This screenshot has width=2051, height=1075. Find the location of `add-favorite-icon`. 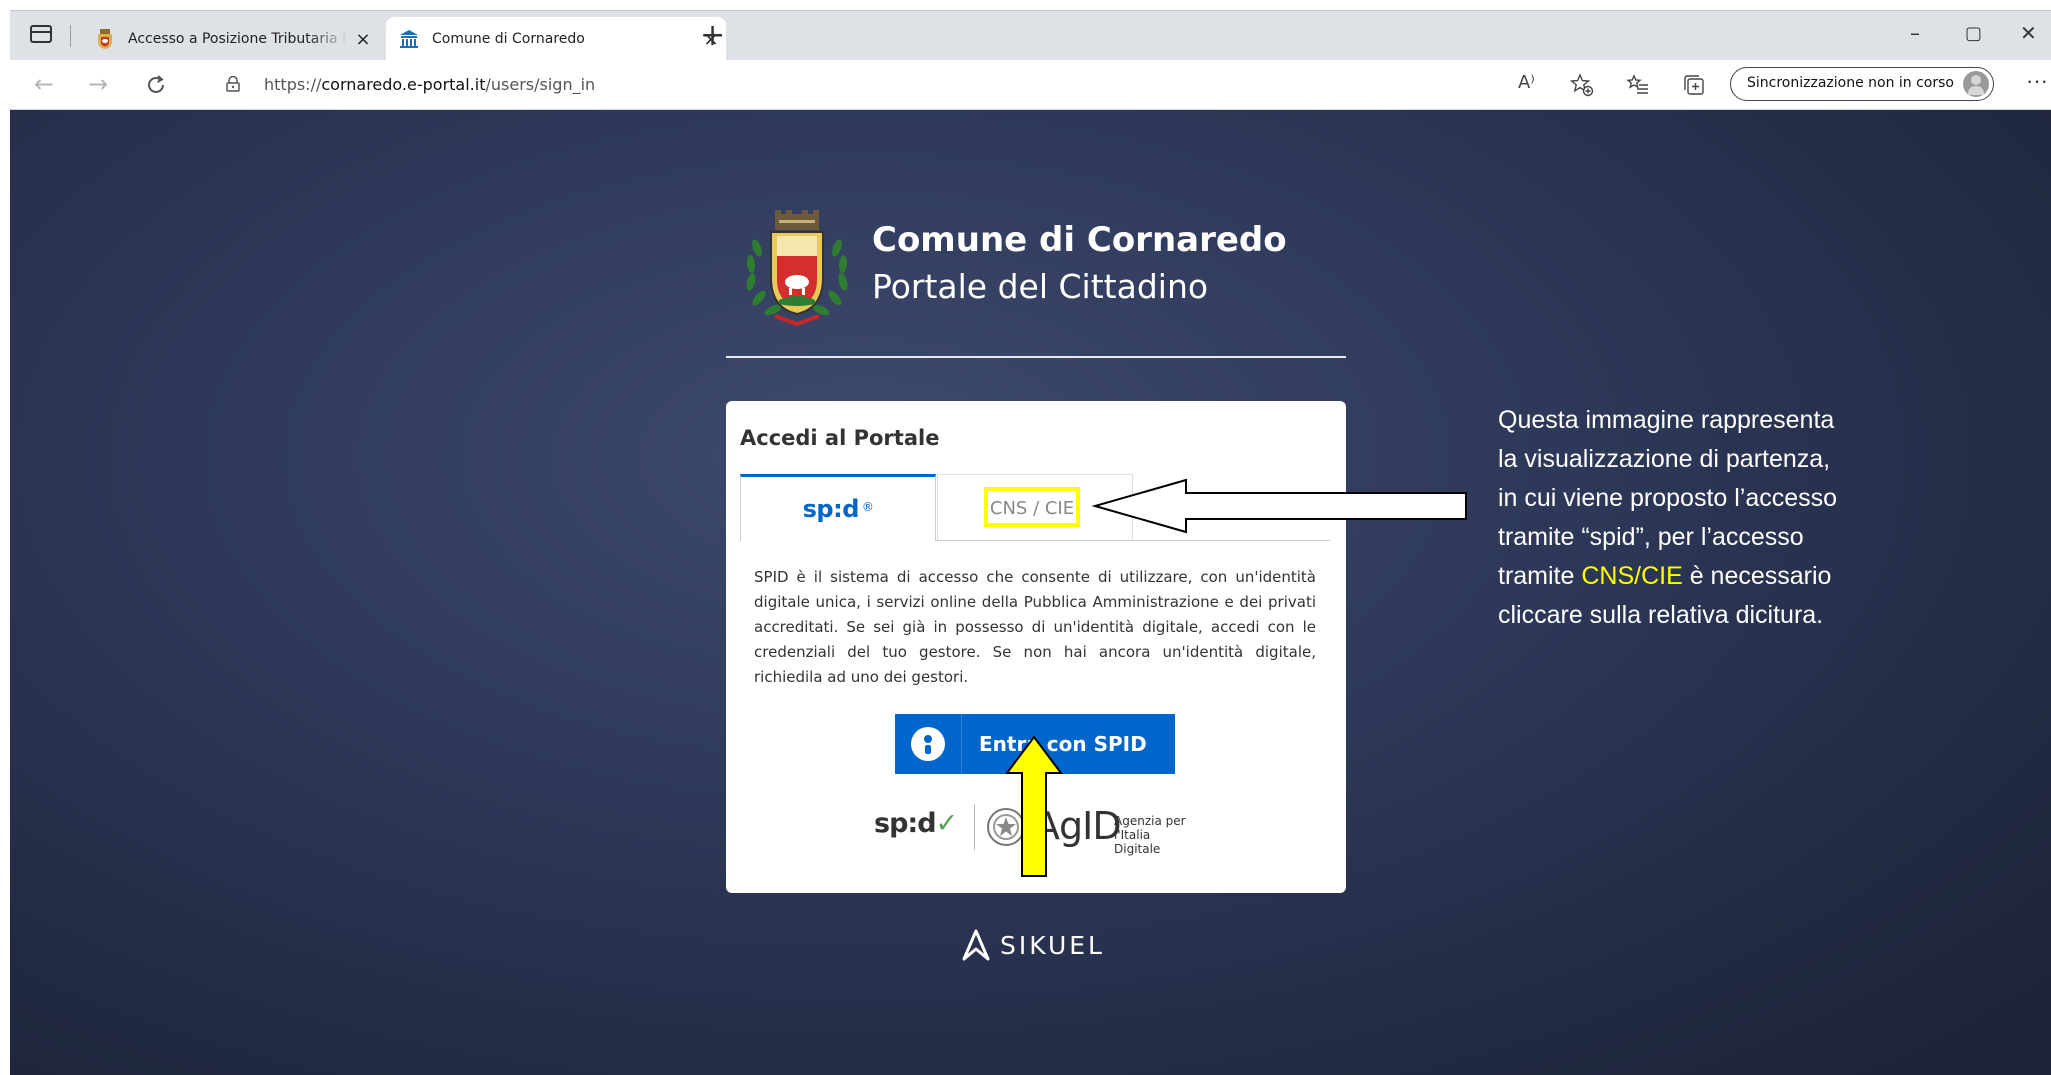

add-favorite-icon is located at coordinates (1582, 85).